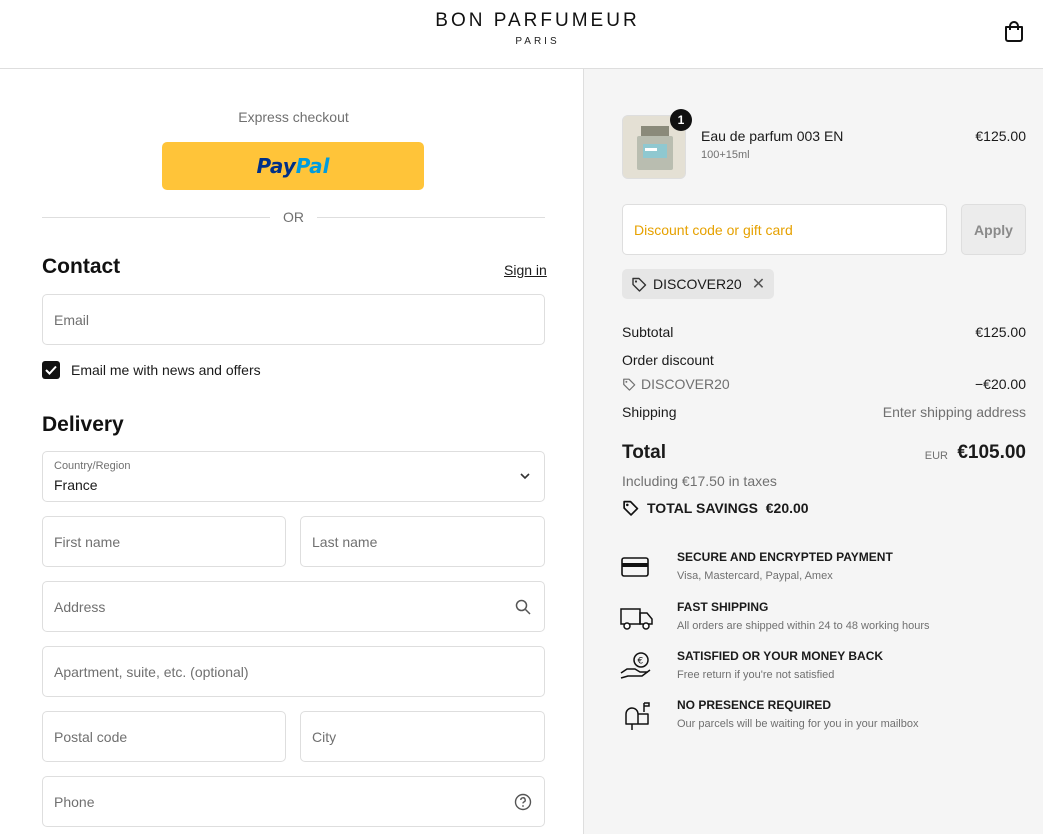 This screenshot has width=1043, height=834. Describe the element at coordinates (151, 672) in the screenshot. I see `apartment-placeholder: Apartment, suite, etc. (optional)` at that location.